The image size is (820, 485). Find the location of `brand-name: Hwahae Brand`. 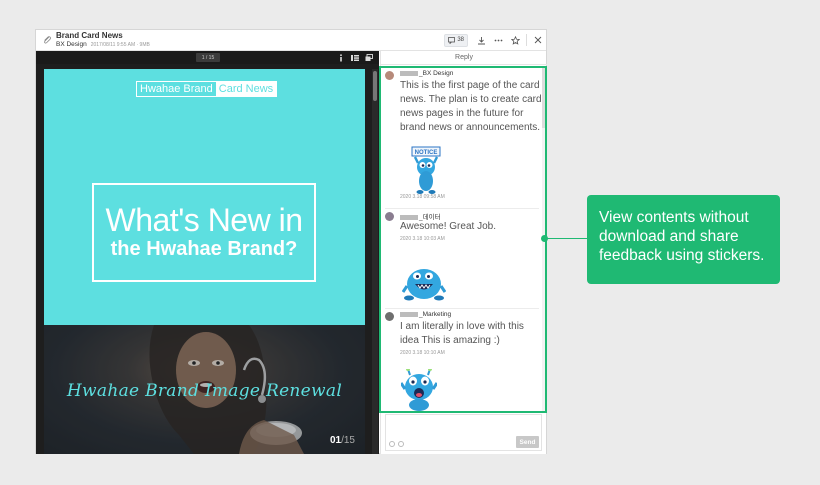

brand-name: Hwahae Brand is located at coordinates (176, 89).